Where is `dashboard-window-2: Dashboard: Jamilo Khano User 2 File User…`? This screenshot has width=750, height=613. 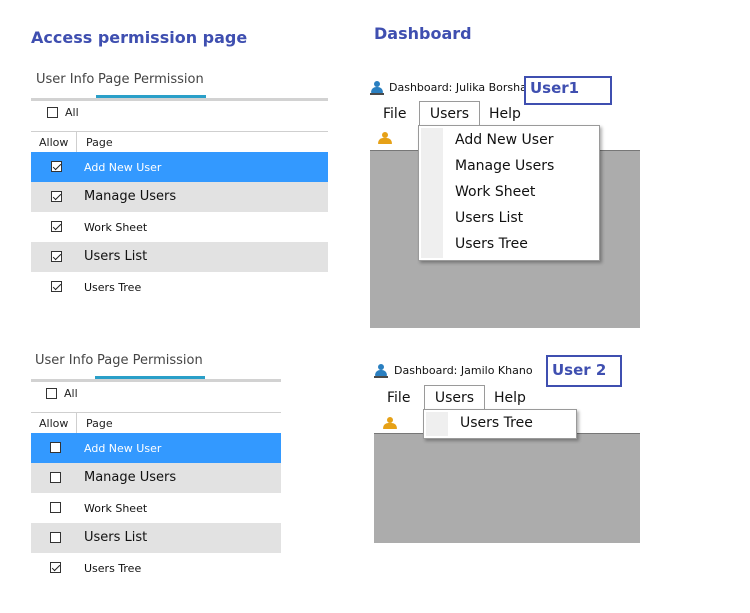
dashboard-window-2: Dashboard: Jamilo Khano User 2 File User… is located at coordinates (507, 449).